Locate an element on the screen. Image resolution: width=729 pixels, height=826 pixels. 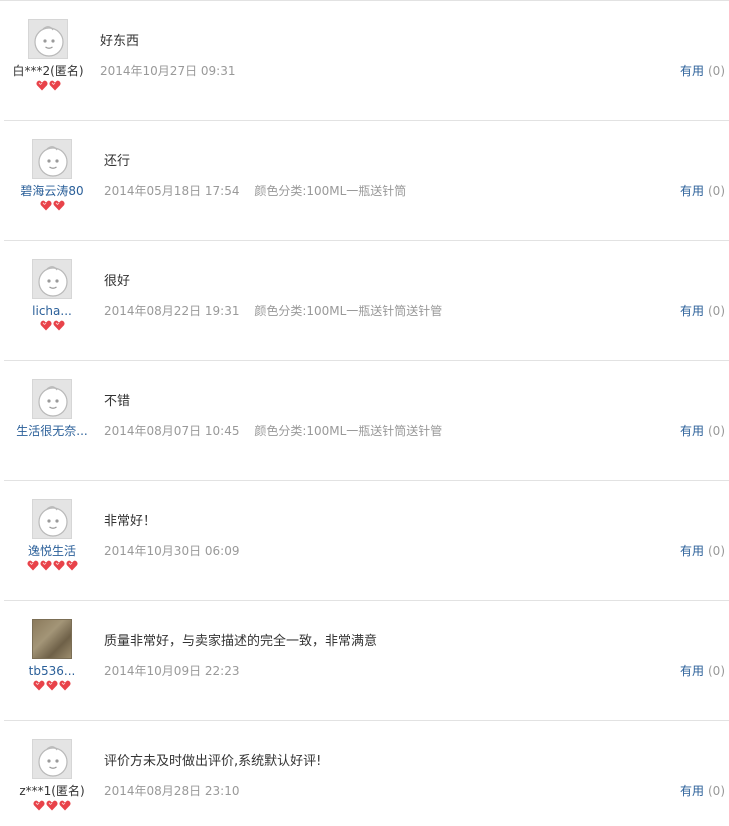
review-date: 2014年08月22日 19:31 is located at coordinates (172, 311).